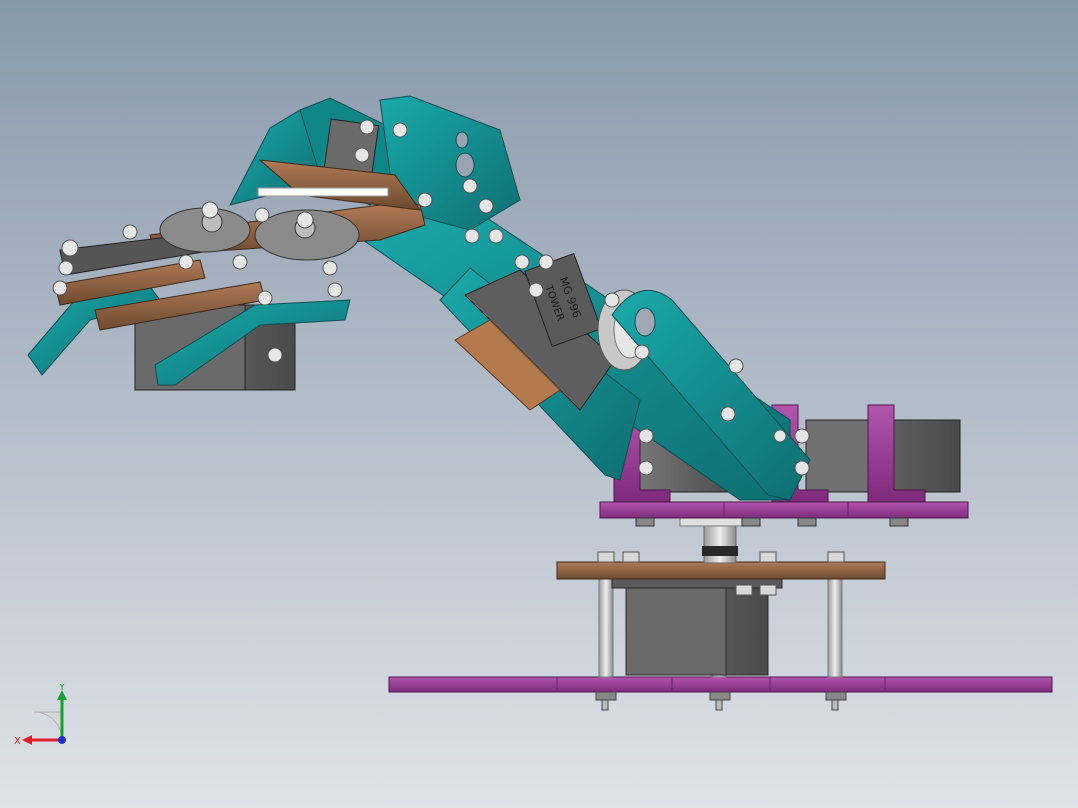 This screenshot has width=1078, height=808. What do you see at coordinates (721, 701) in the screenshot?
I see `base-nuts` at bounding box center [721, 701].